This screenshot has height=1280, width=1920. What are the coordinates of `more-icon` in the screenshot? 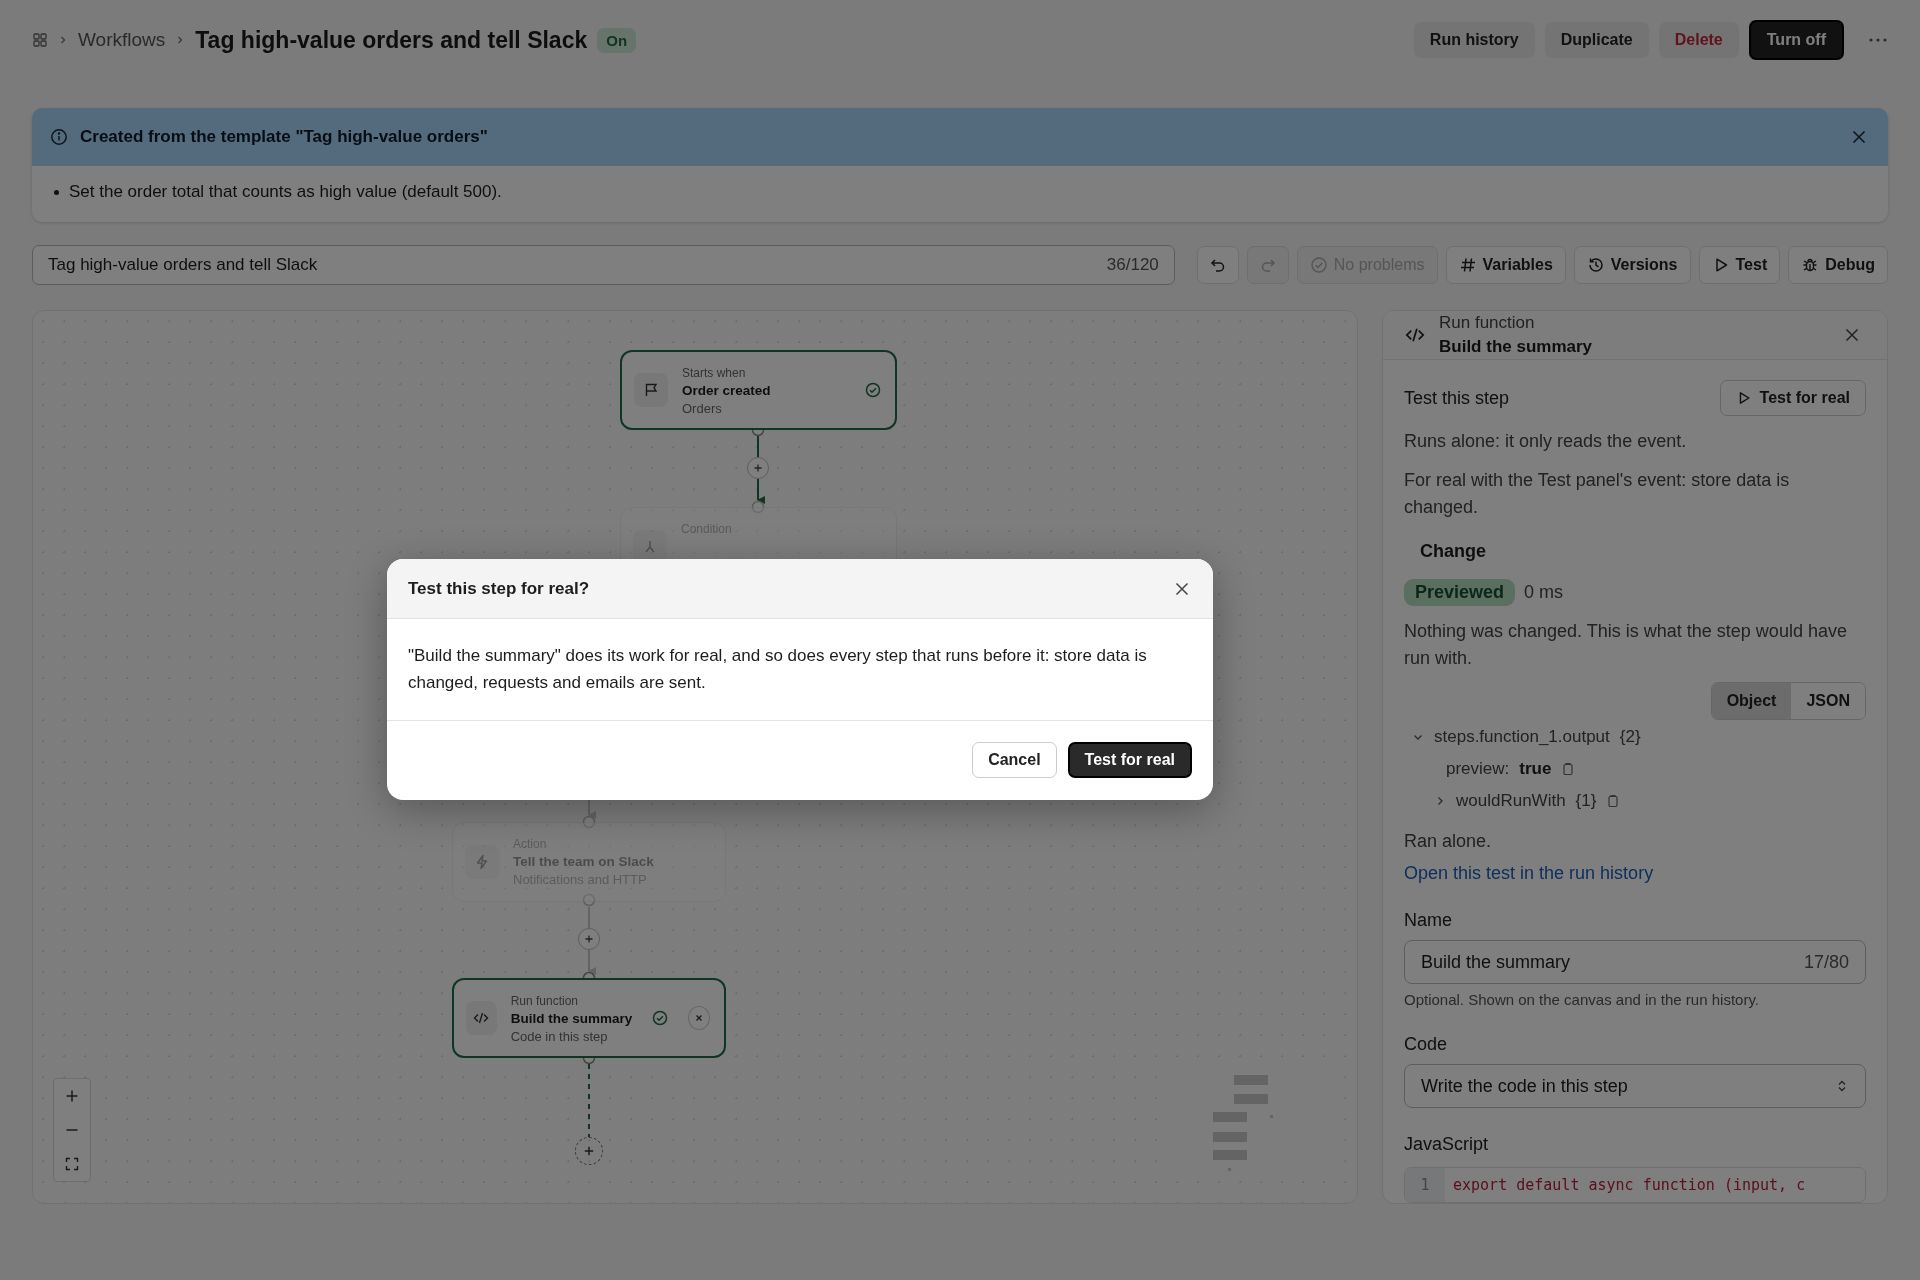 It's located at (1878, 40).